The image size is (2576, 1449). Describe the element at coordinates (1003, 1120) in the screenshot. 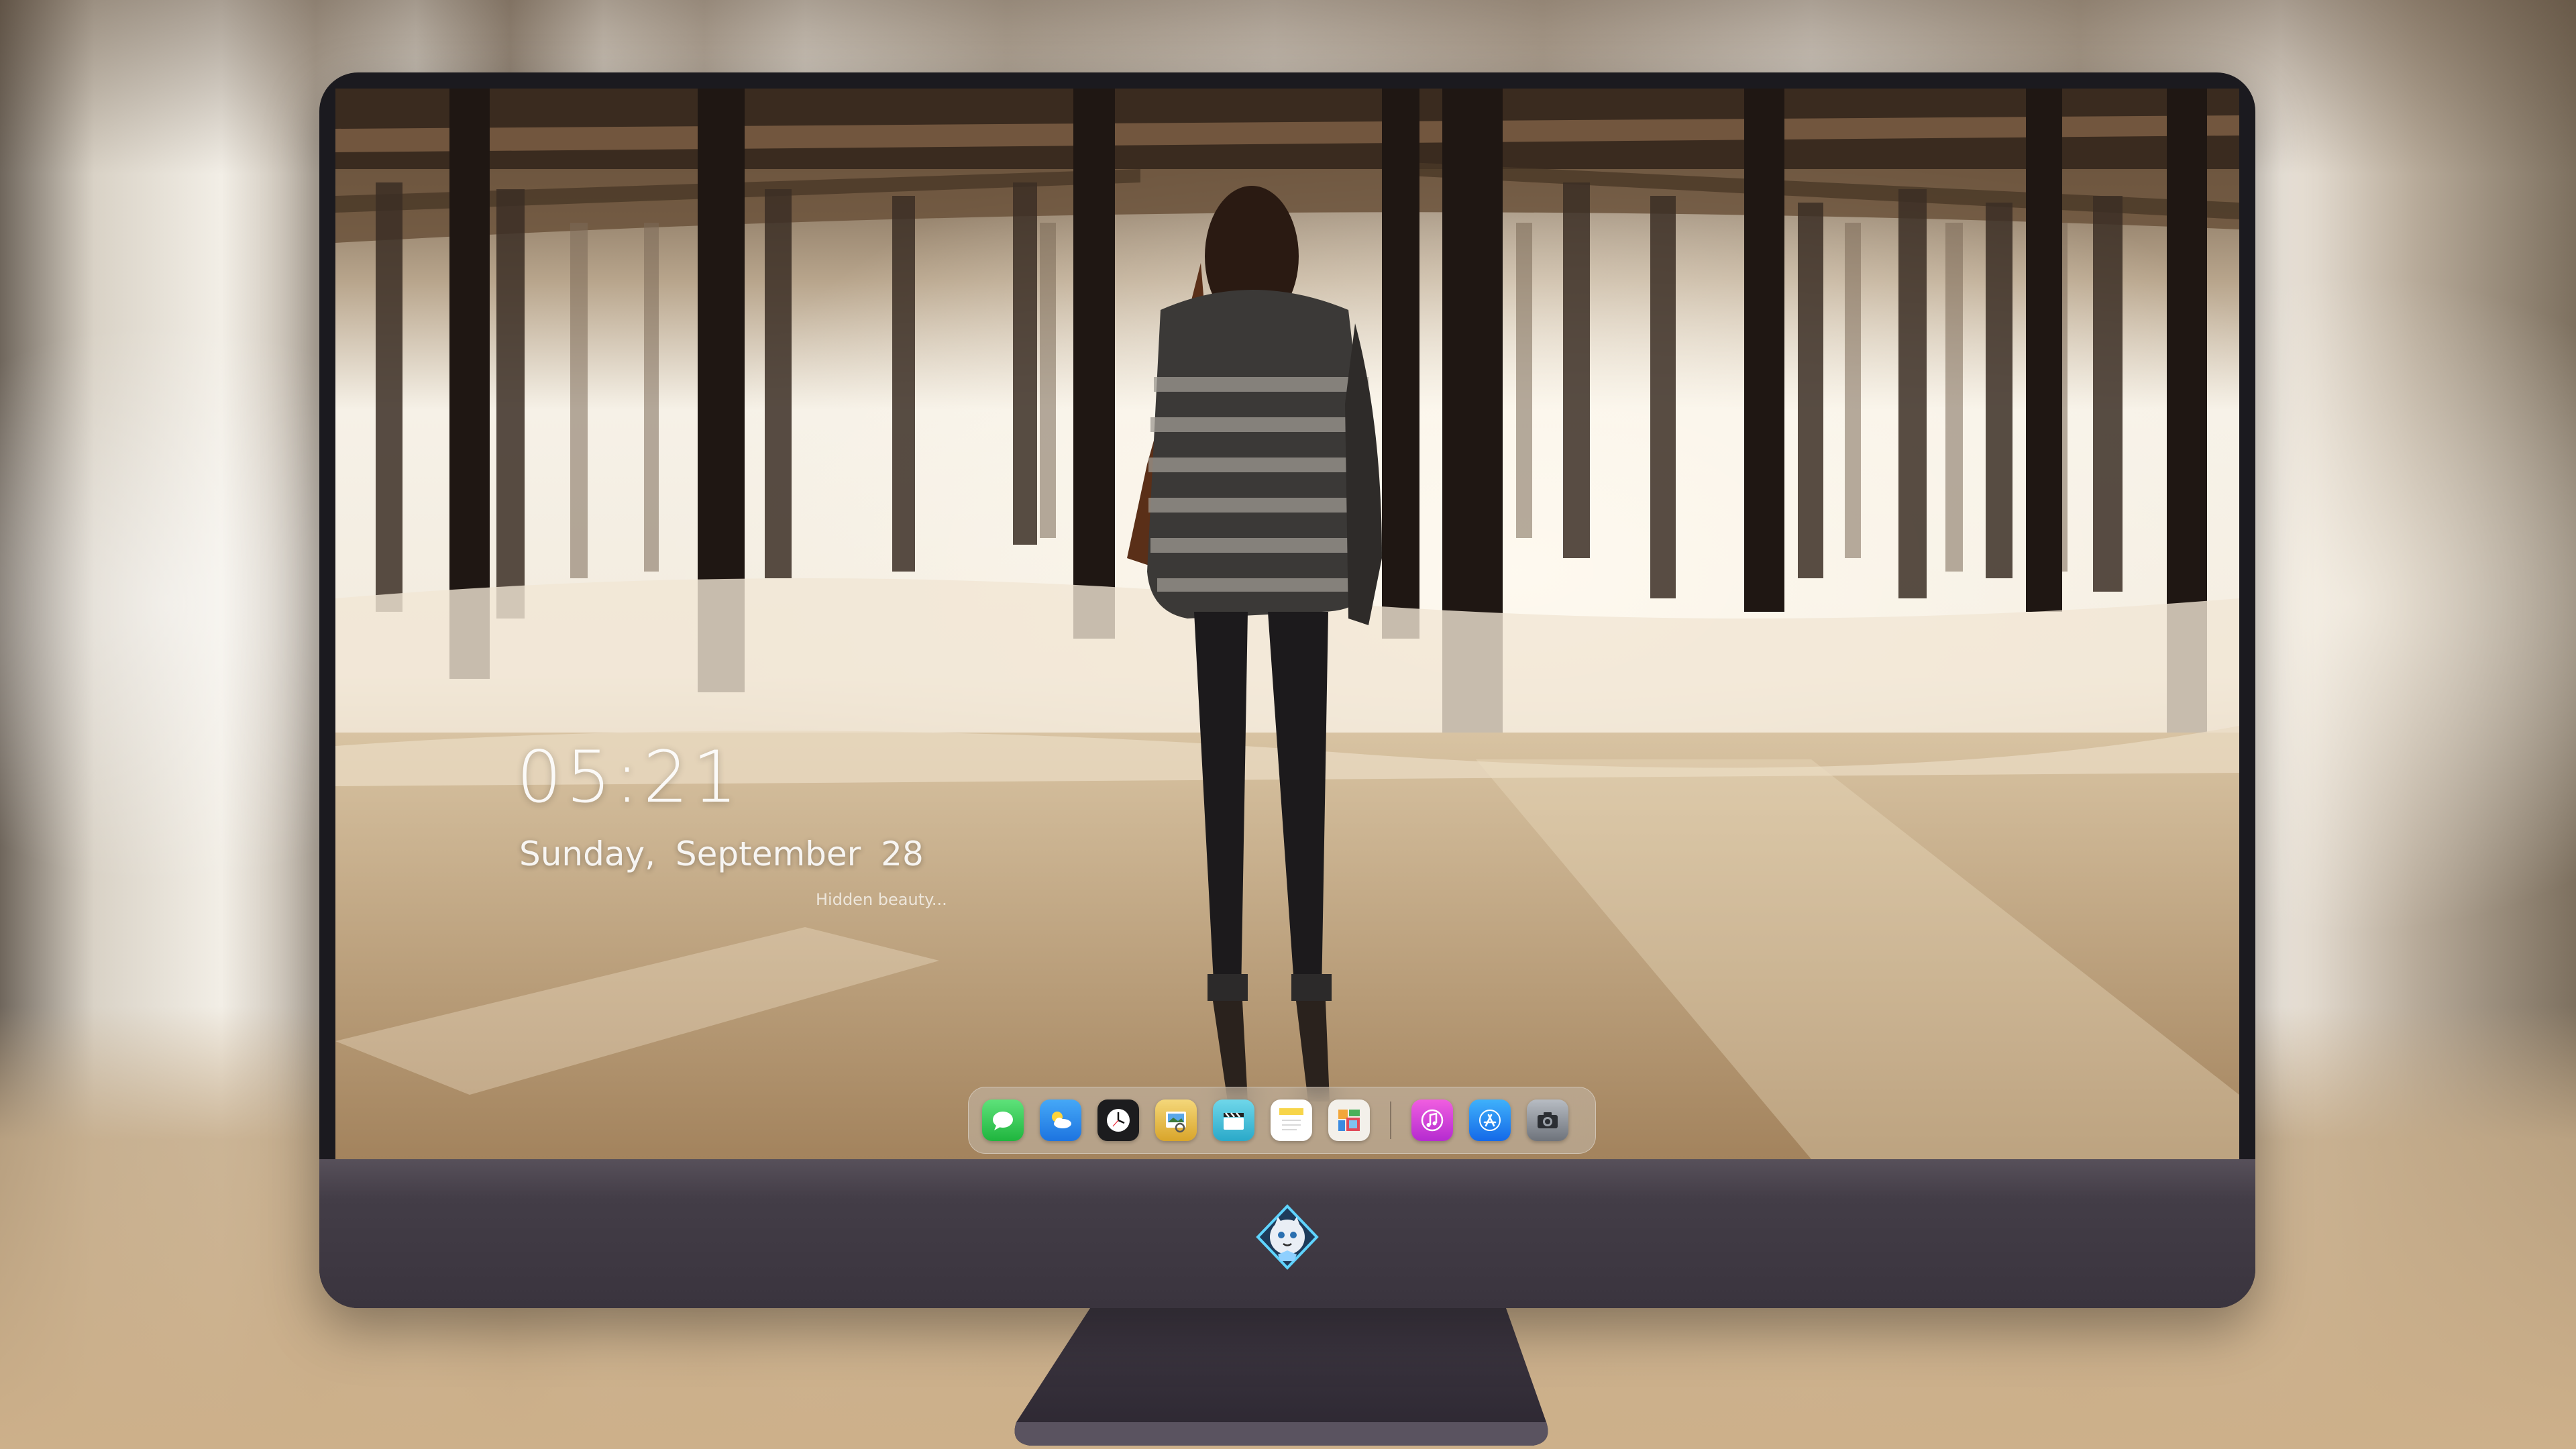

I see `messages-icon` at that location.